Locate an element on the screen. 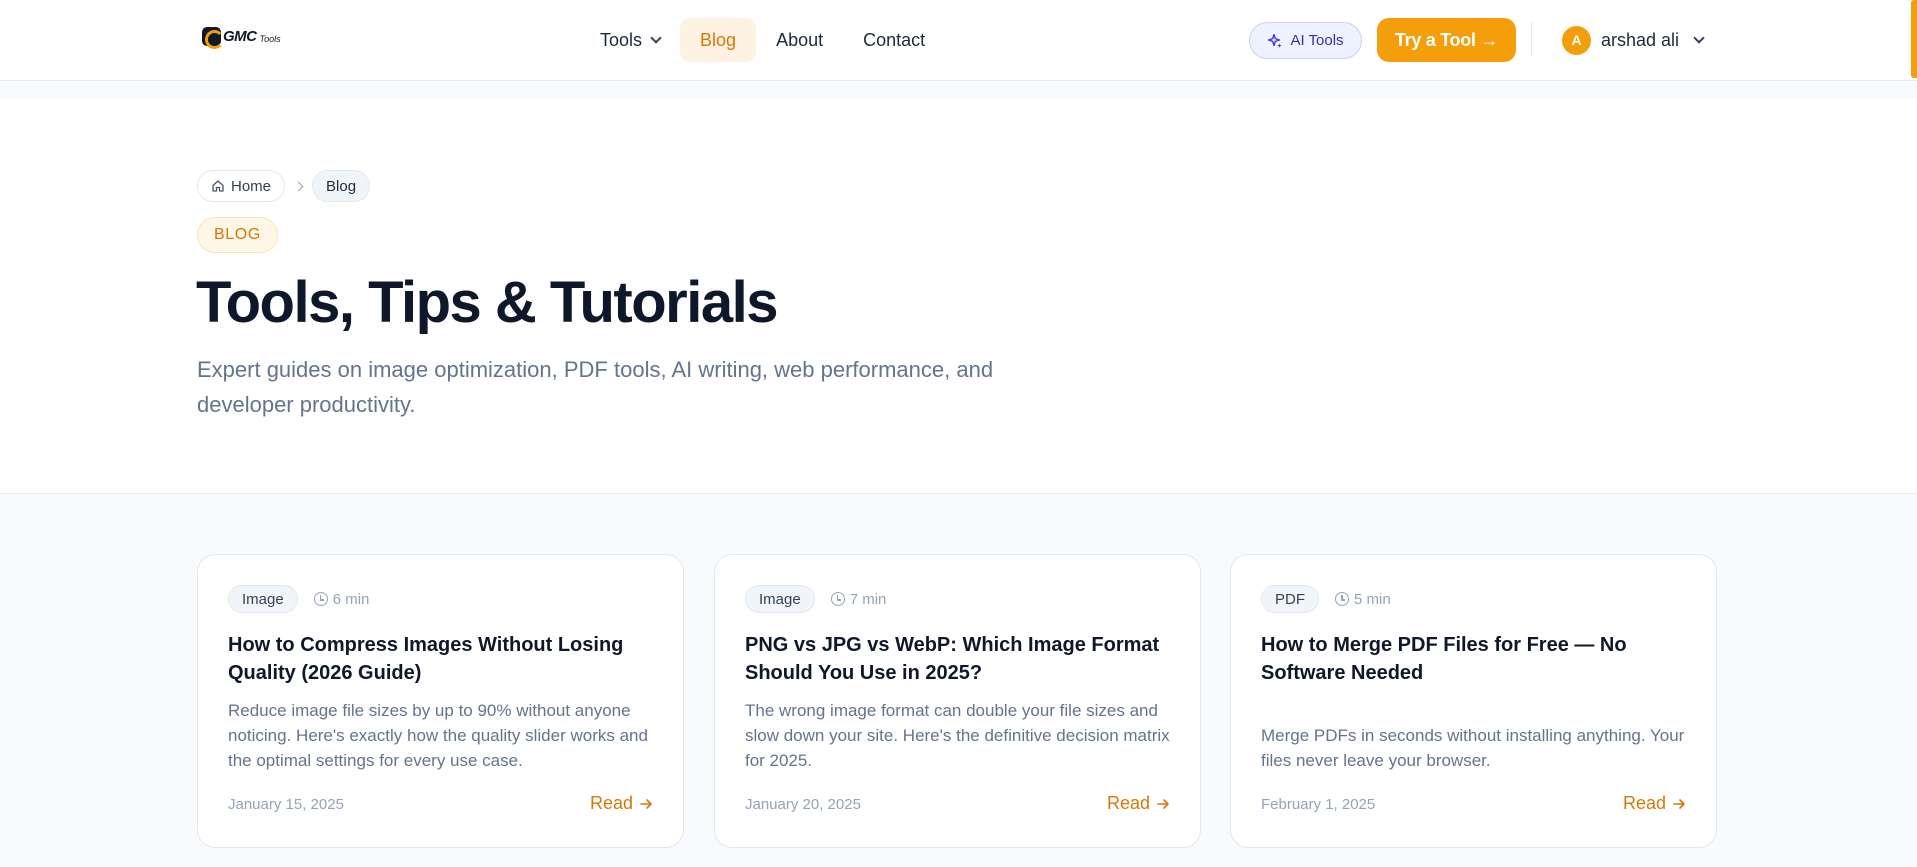 Image resolution: width=1917 pixels, height=867 pixels. post-meta: Image 7 min is located at coordinates (815, 599).